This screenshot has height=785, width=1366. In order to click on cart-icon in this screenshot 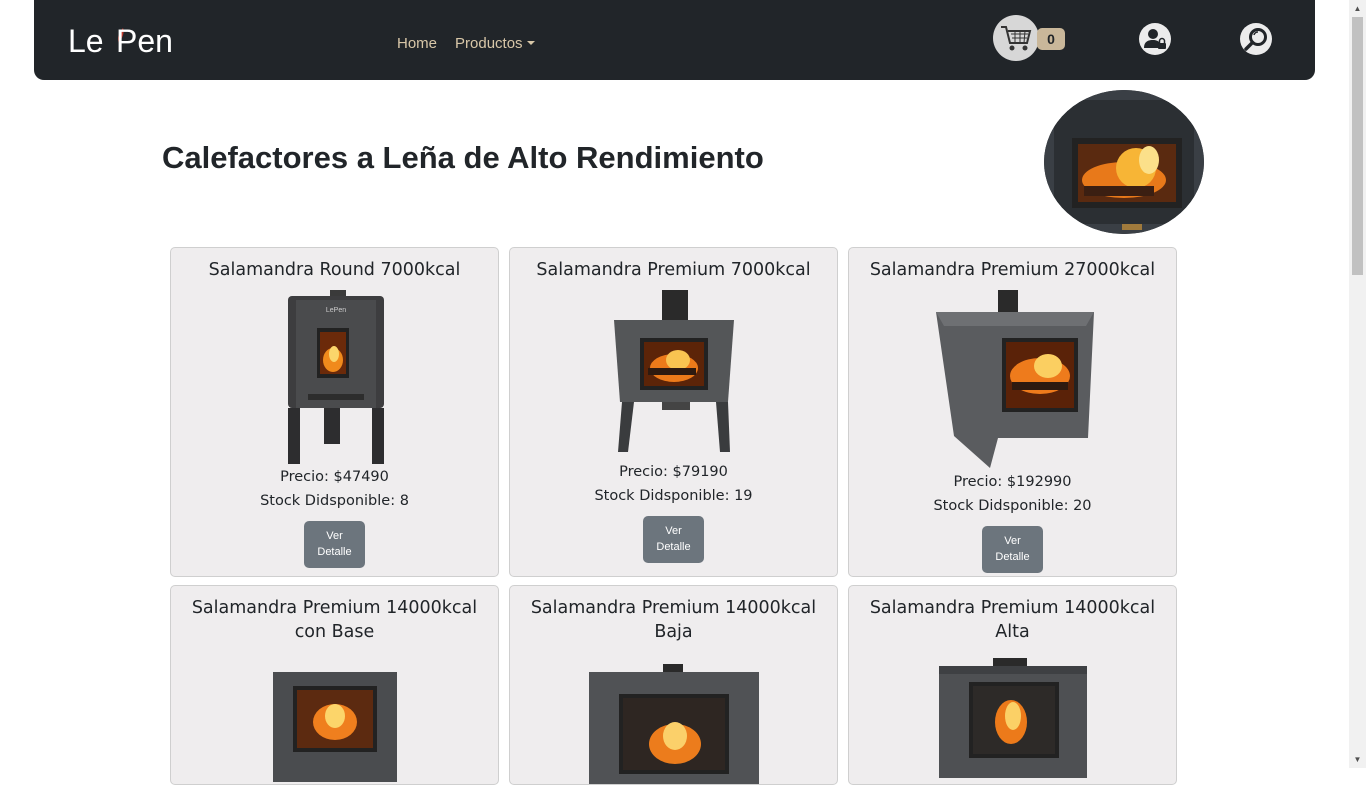, I will do `click(1016, 38)`.